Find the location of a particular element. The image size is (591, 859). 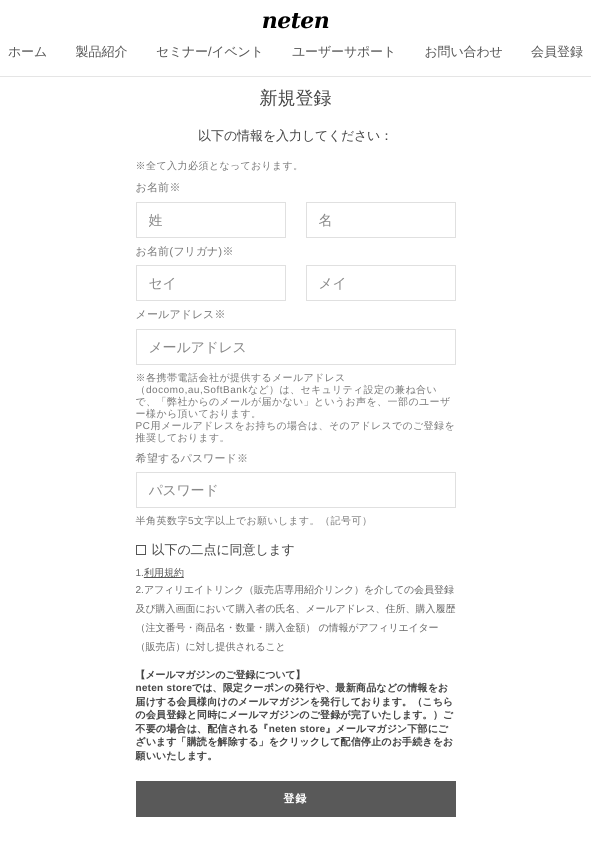

logo: neten is located at coordinates (296, 21).